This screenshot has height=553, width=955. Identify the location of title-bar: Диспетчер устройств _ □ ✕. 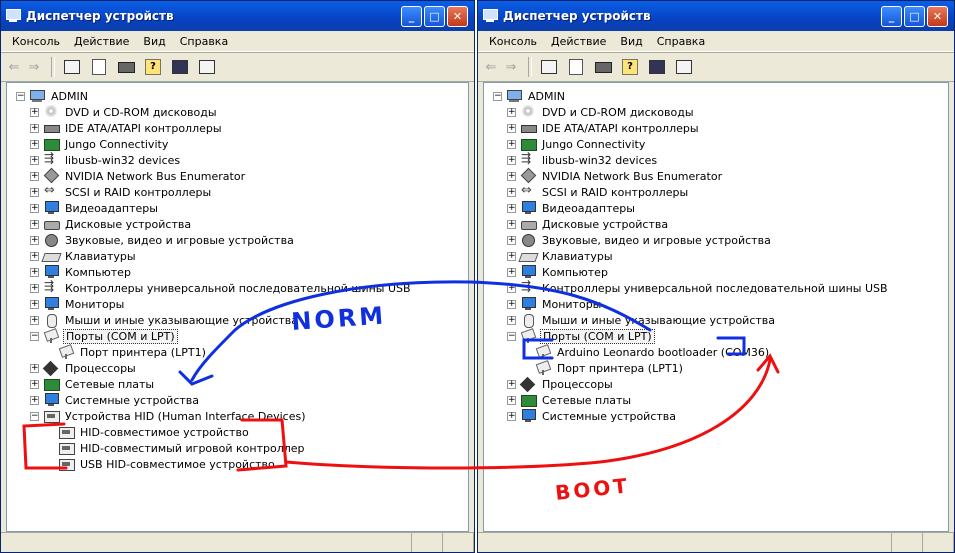
(716, 16).